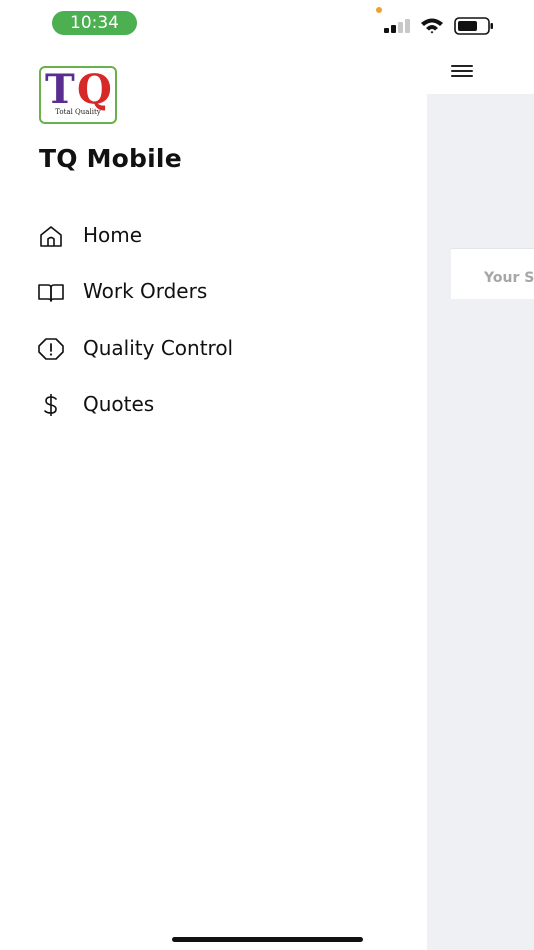  What do you see at coordinates (51, 405) in the screenshot?
I see `dollar-icon` at bounding box center [51, 405].